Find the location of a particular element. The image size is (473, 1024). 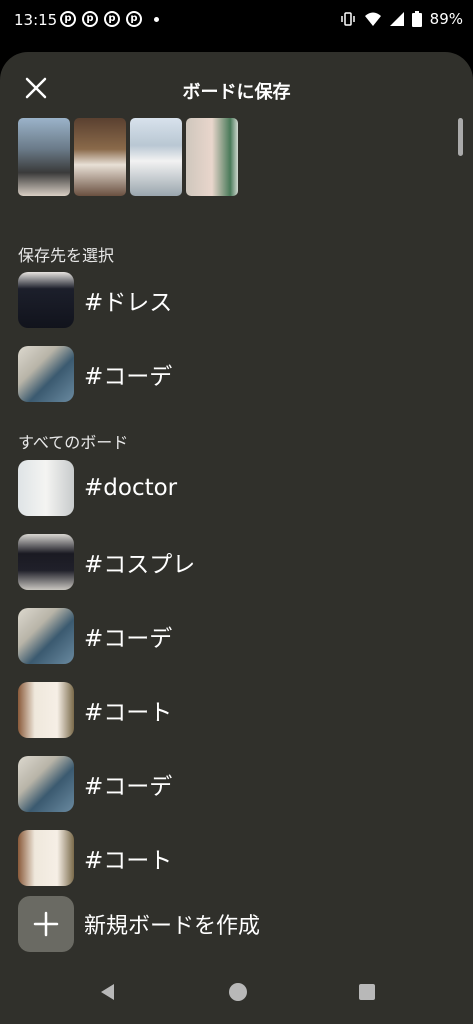

system-nav-bar is located at coordinates (236, 992).